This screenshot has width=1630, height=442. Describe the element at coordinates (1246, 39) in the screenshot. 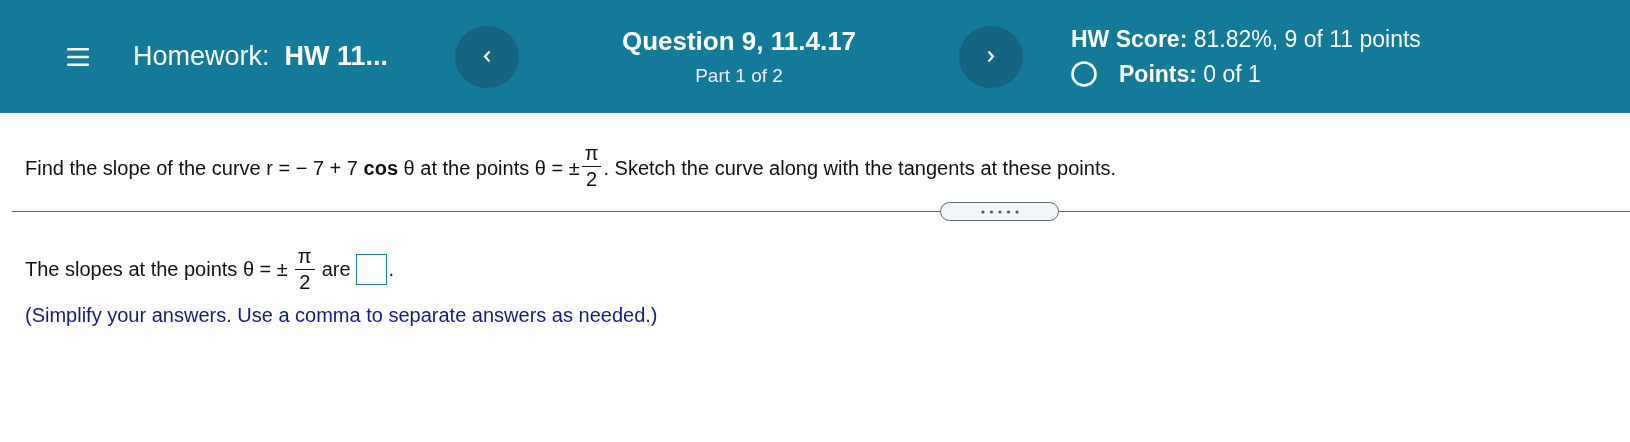

I see `hw-score: HW Score: 81.82%, 9 of 11 points` at that location.